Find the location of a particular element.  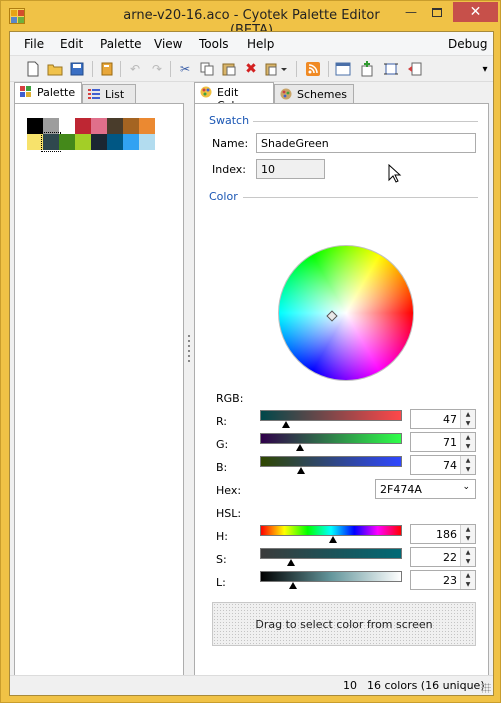

l-slider-thumb is located at coordinates (292, 585).